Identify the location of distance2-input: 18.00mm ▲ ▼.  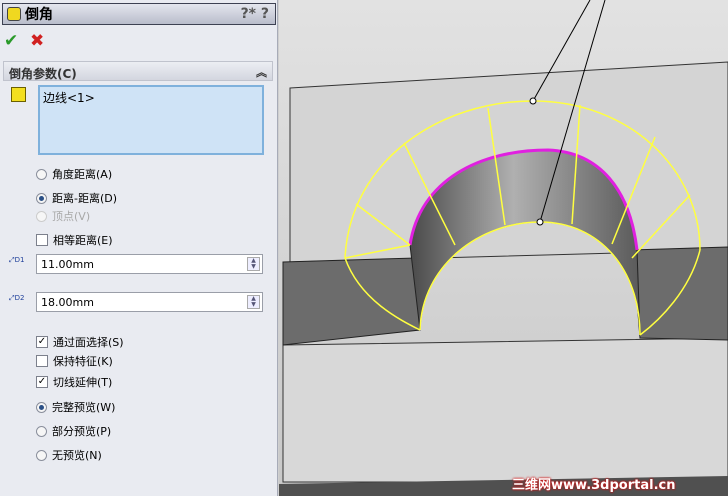
(149, 302).